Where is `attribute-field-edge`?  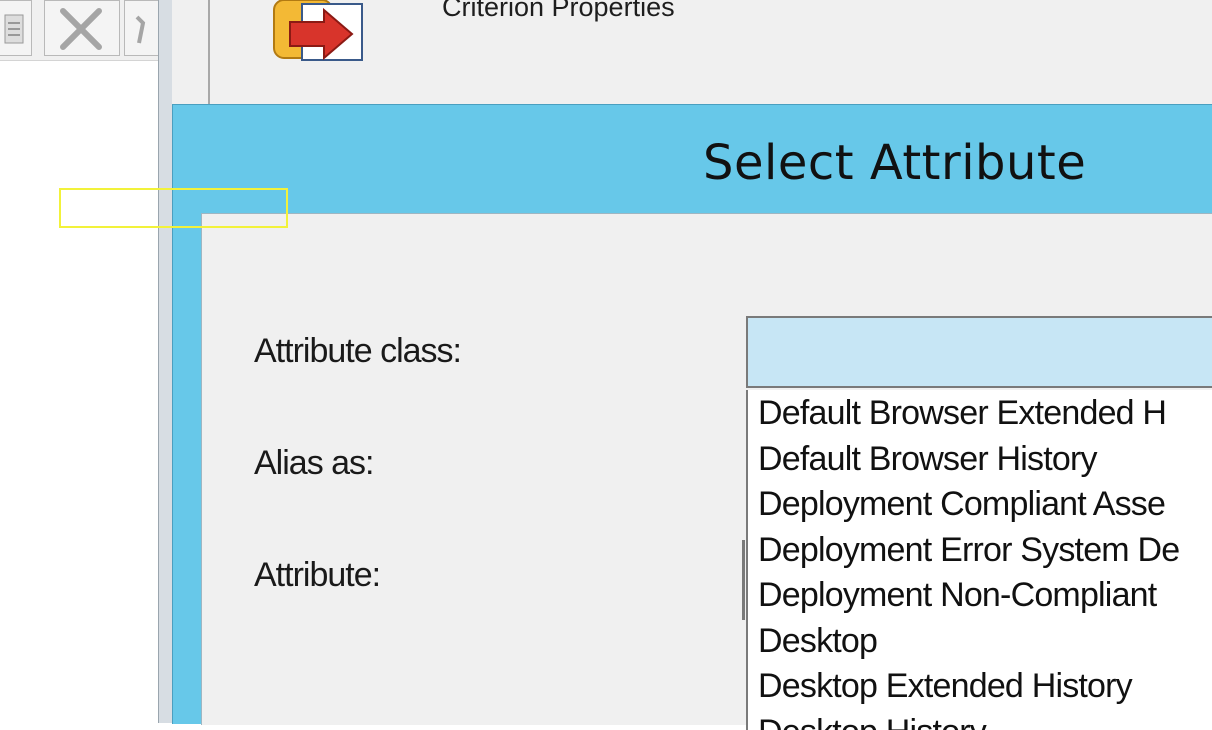
attribute-field-edge is located at coordinates (743, 580).